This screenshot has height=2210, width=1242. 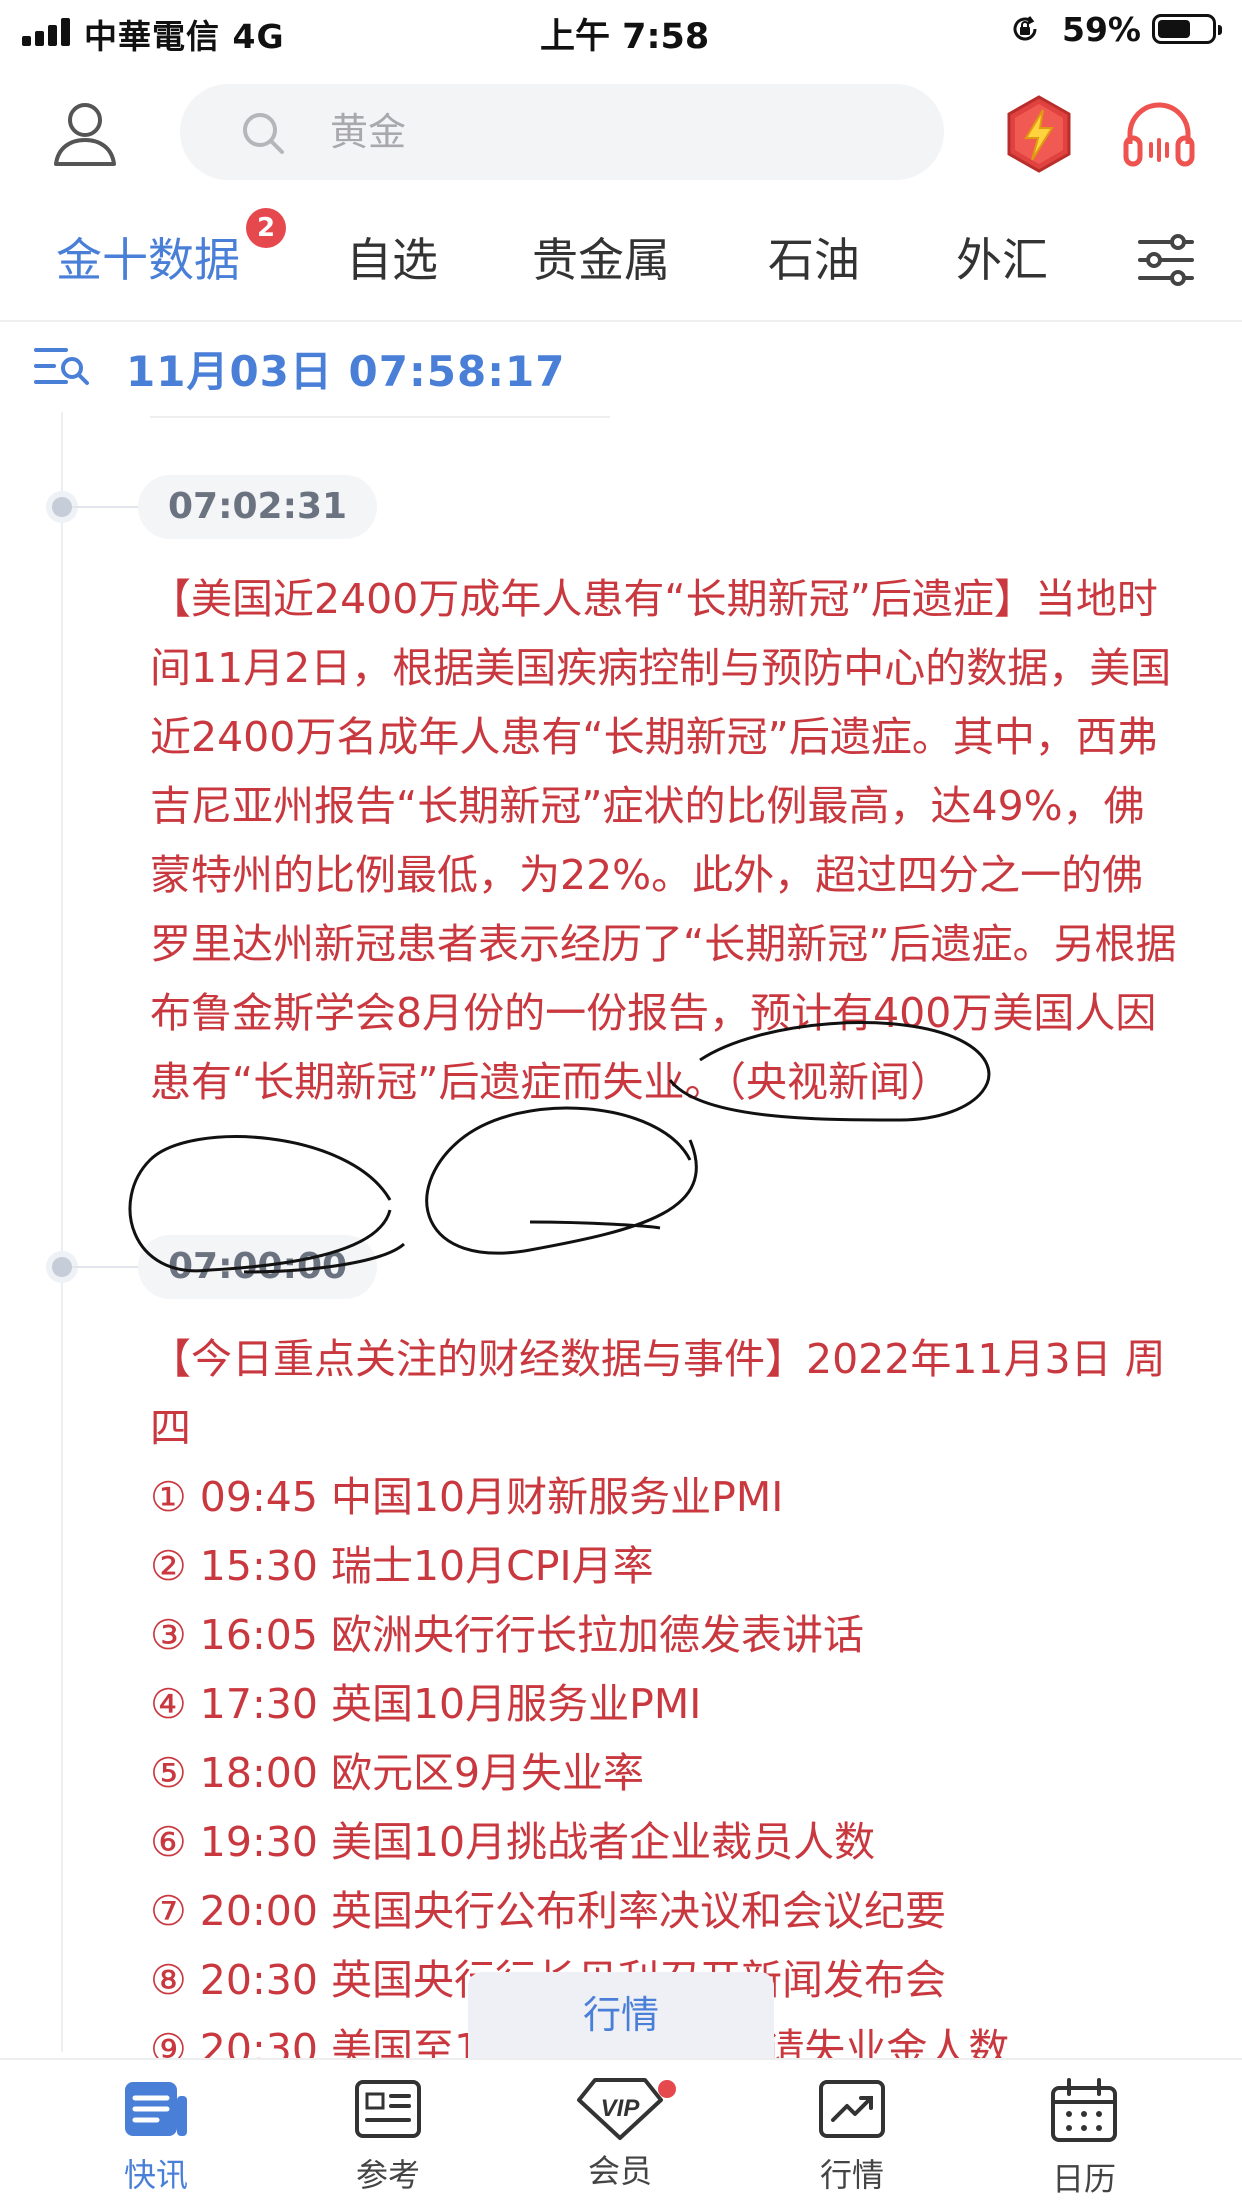 What do you see at coordinates (1025, 28) in the screenshot?
I see `rotation-lock-icon` at bounding box center [1025, 28].